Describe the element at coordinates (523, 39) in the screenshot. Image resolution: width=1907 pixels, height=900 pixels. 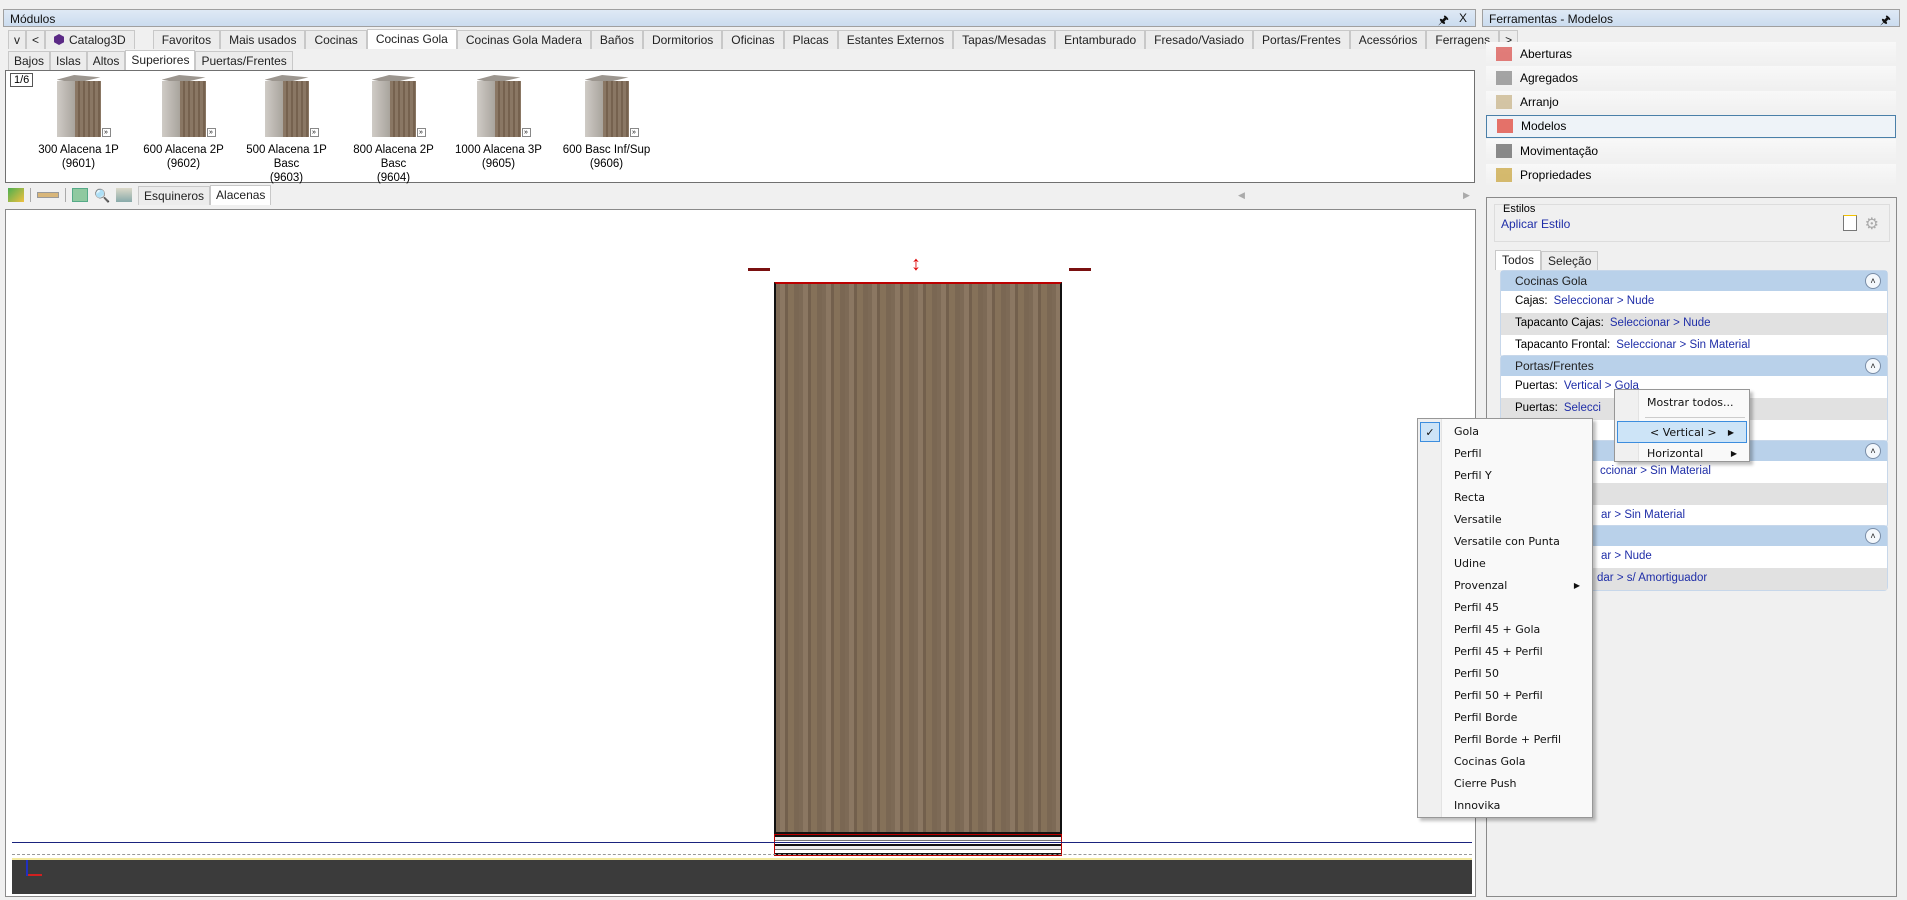
I see `tab-cocinas-gola-madera: Cocinas Gola Madera` at that location.